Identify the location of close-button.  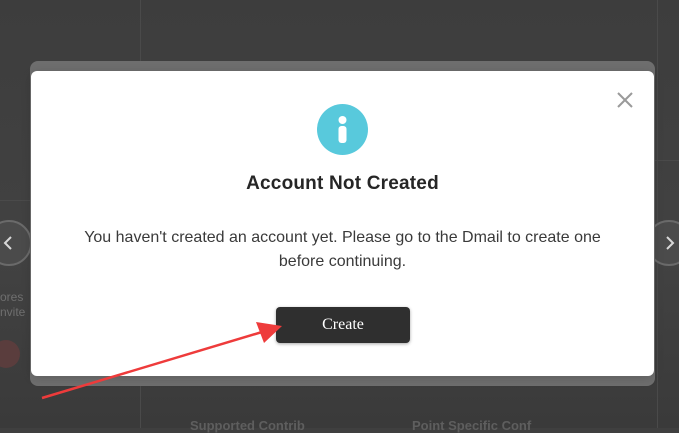
(625, 100).